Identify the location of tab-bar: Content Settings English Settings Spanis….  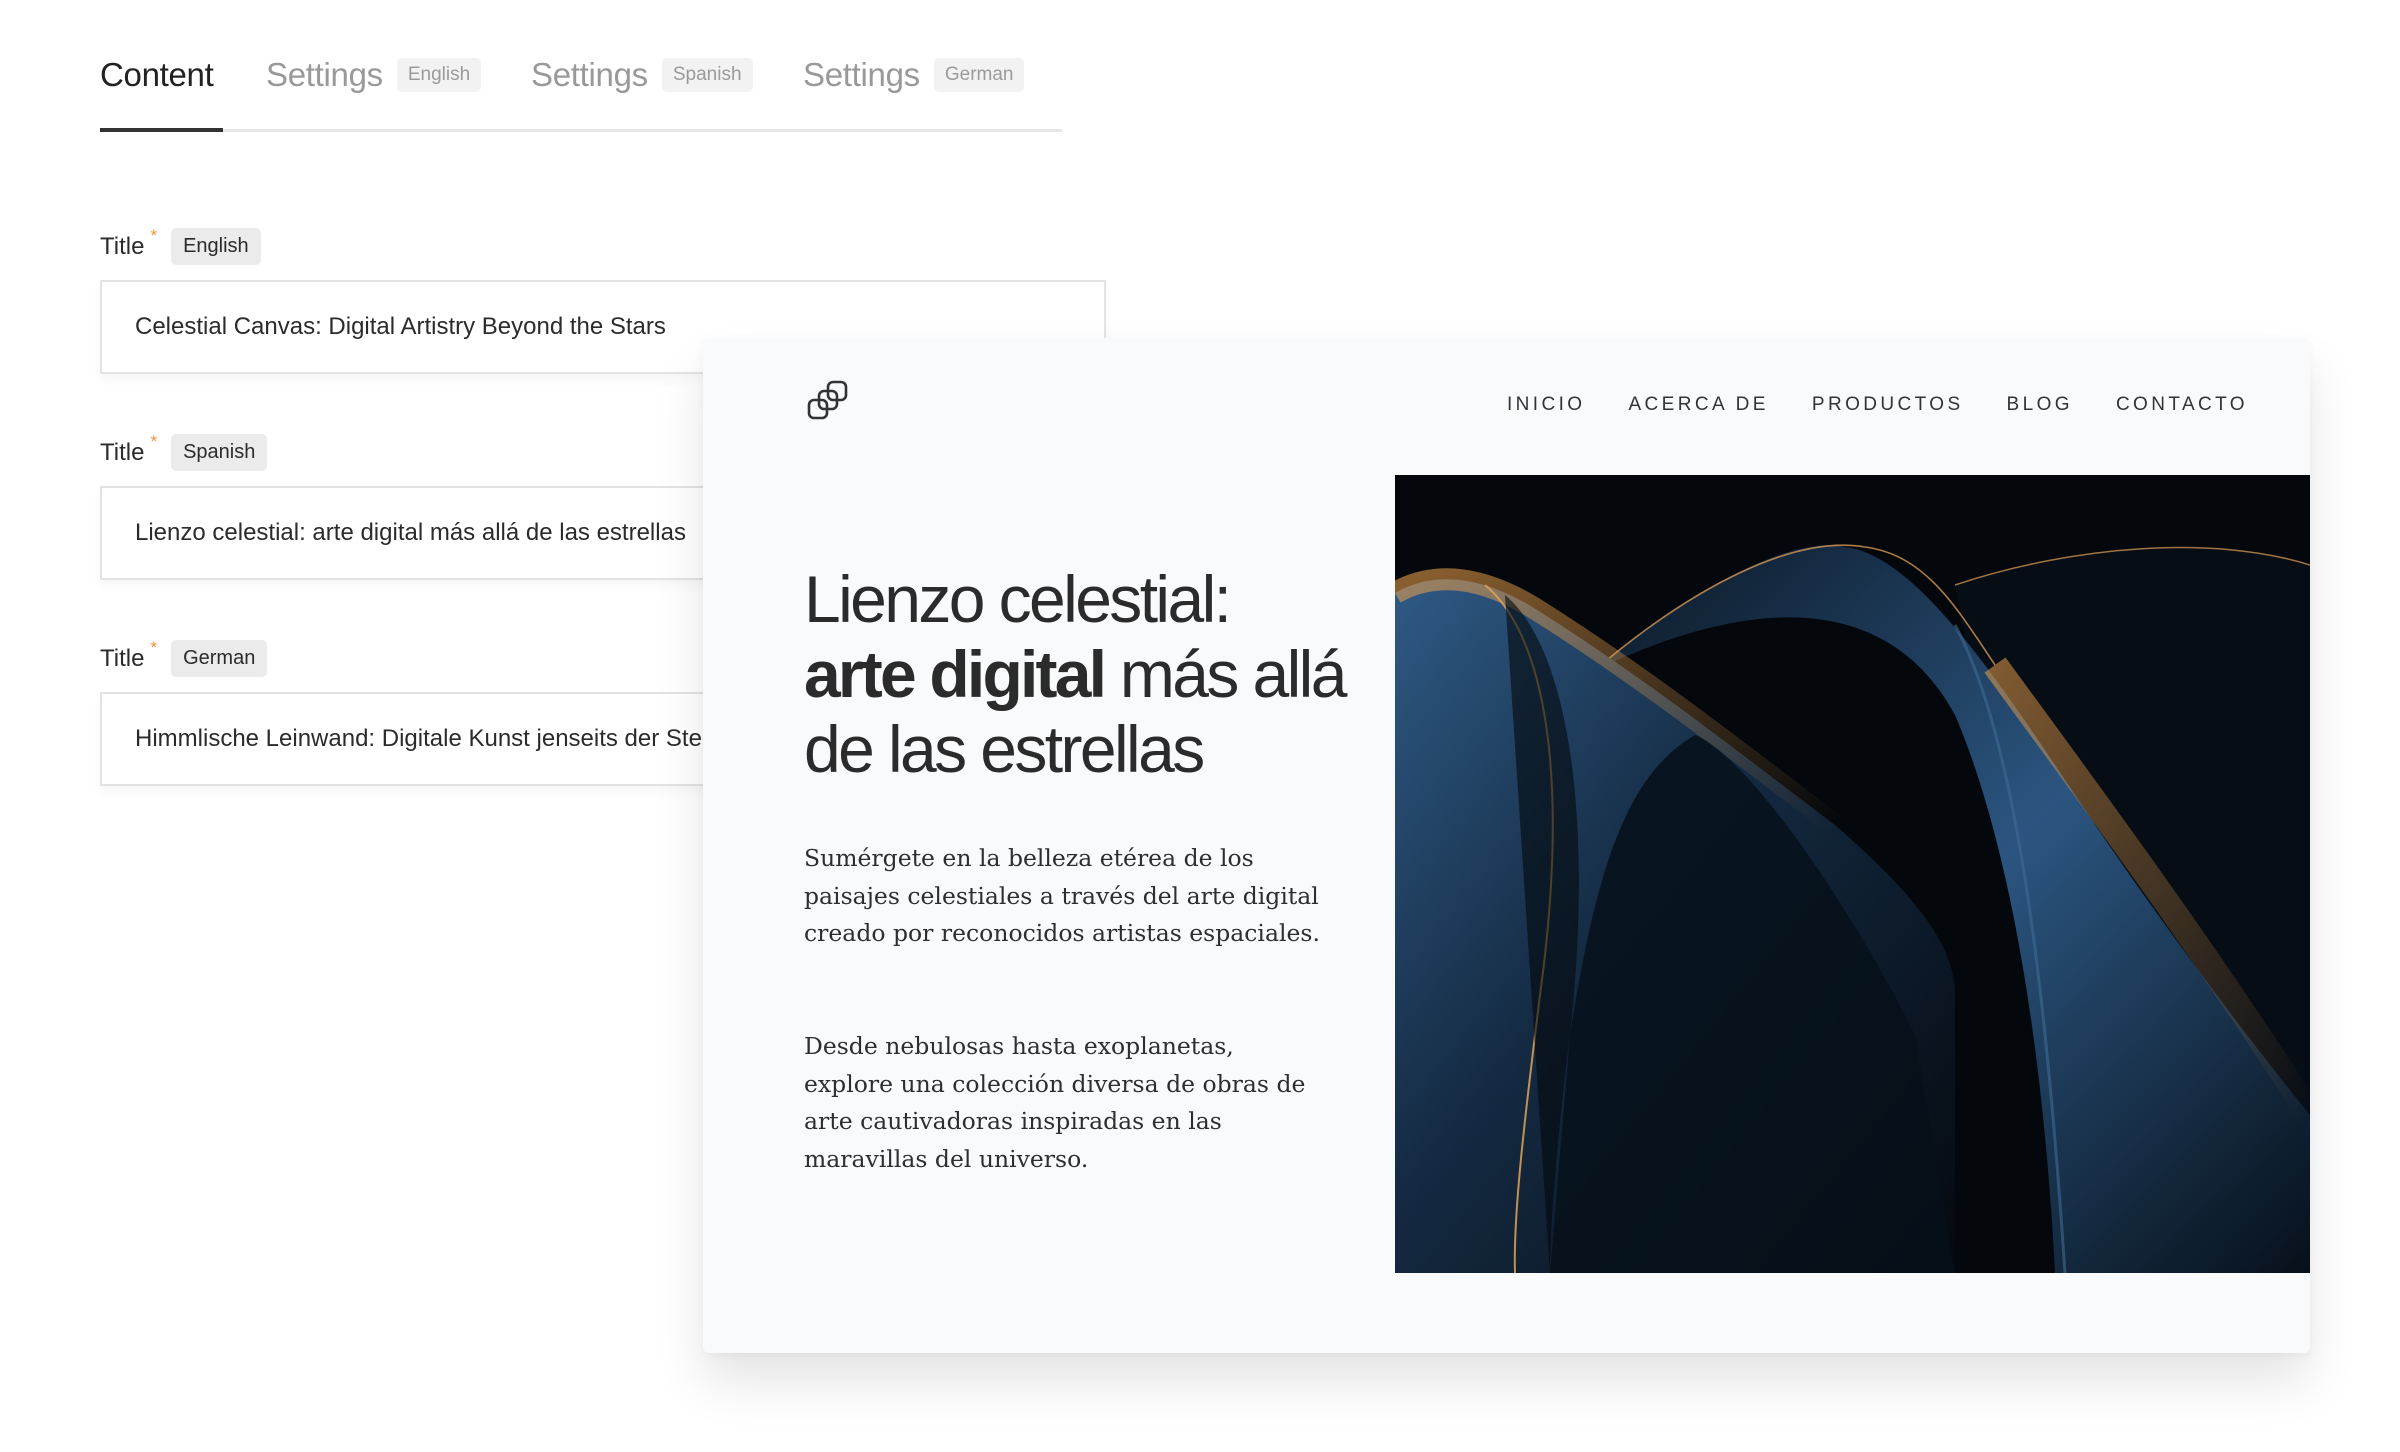
(581, 86).